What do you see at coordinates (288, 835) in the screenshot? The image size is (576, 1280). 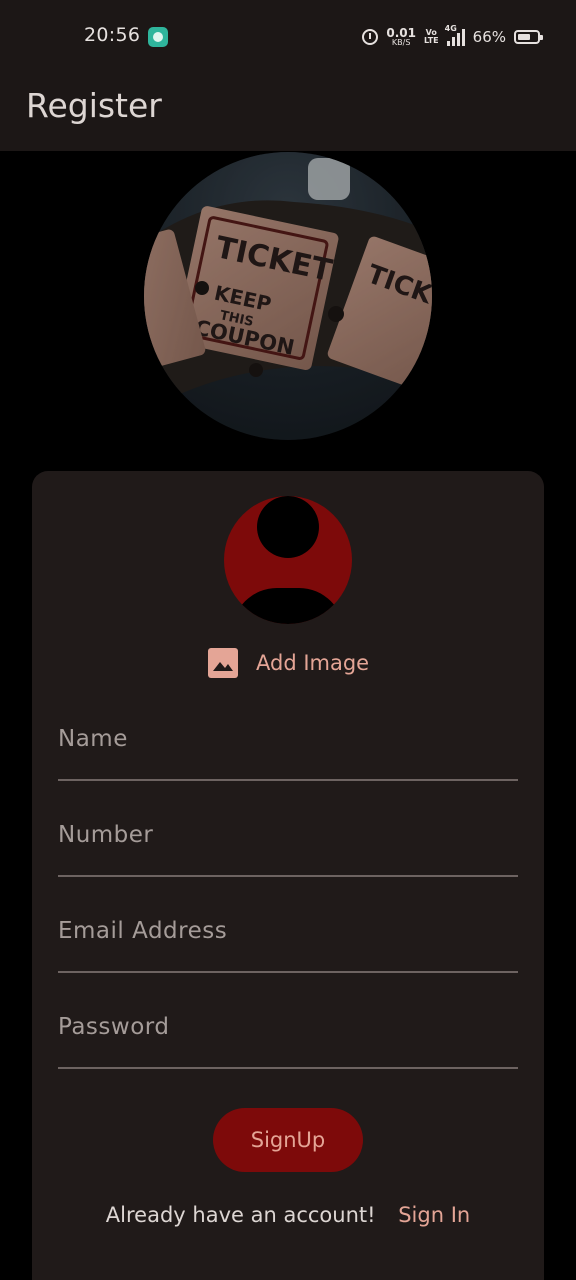 I see `number-input` at bounding box center [288, 835].